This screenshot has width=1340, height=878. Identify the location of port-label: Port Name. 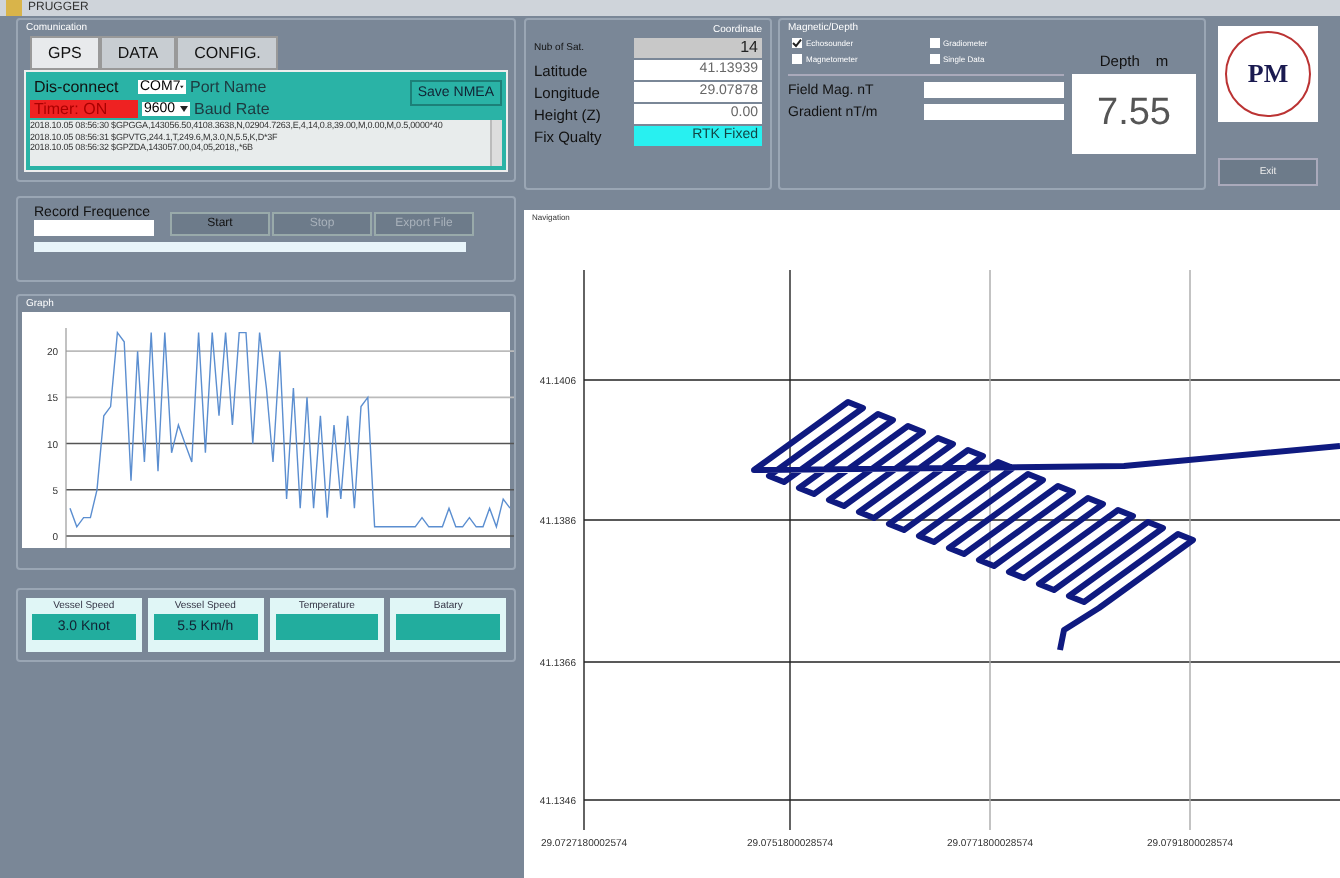
(229, 86).